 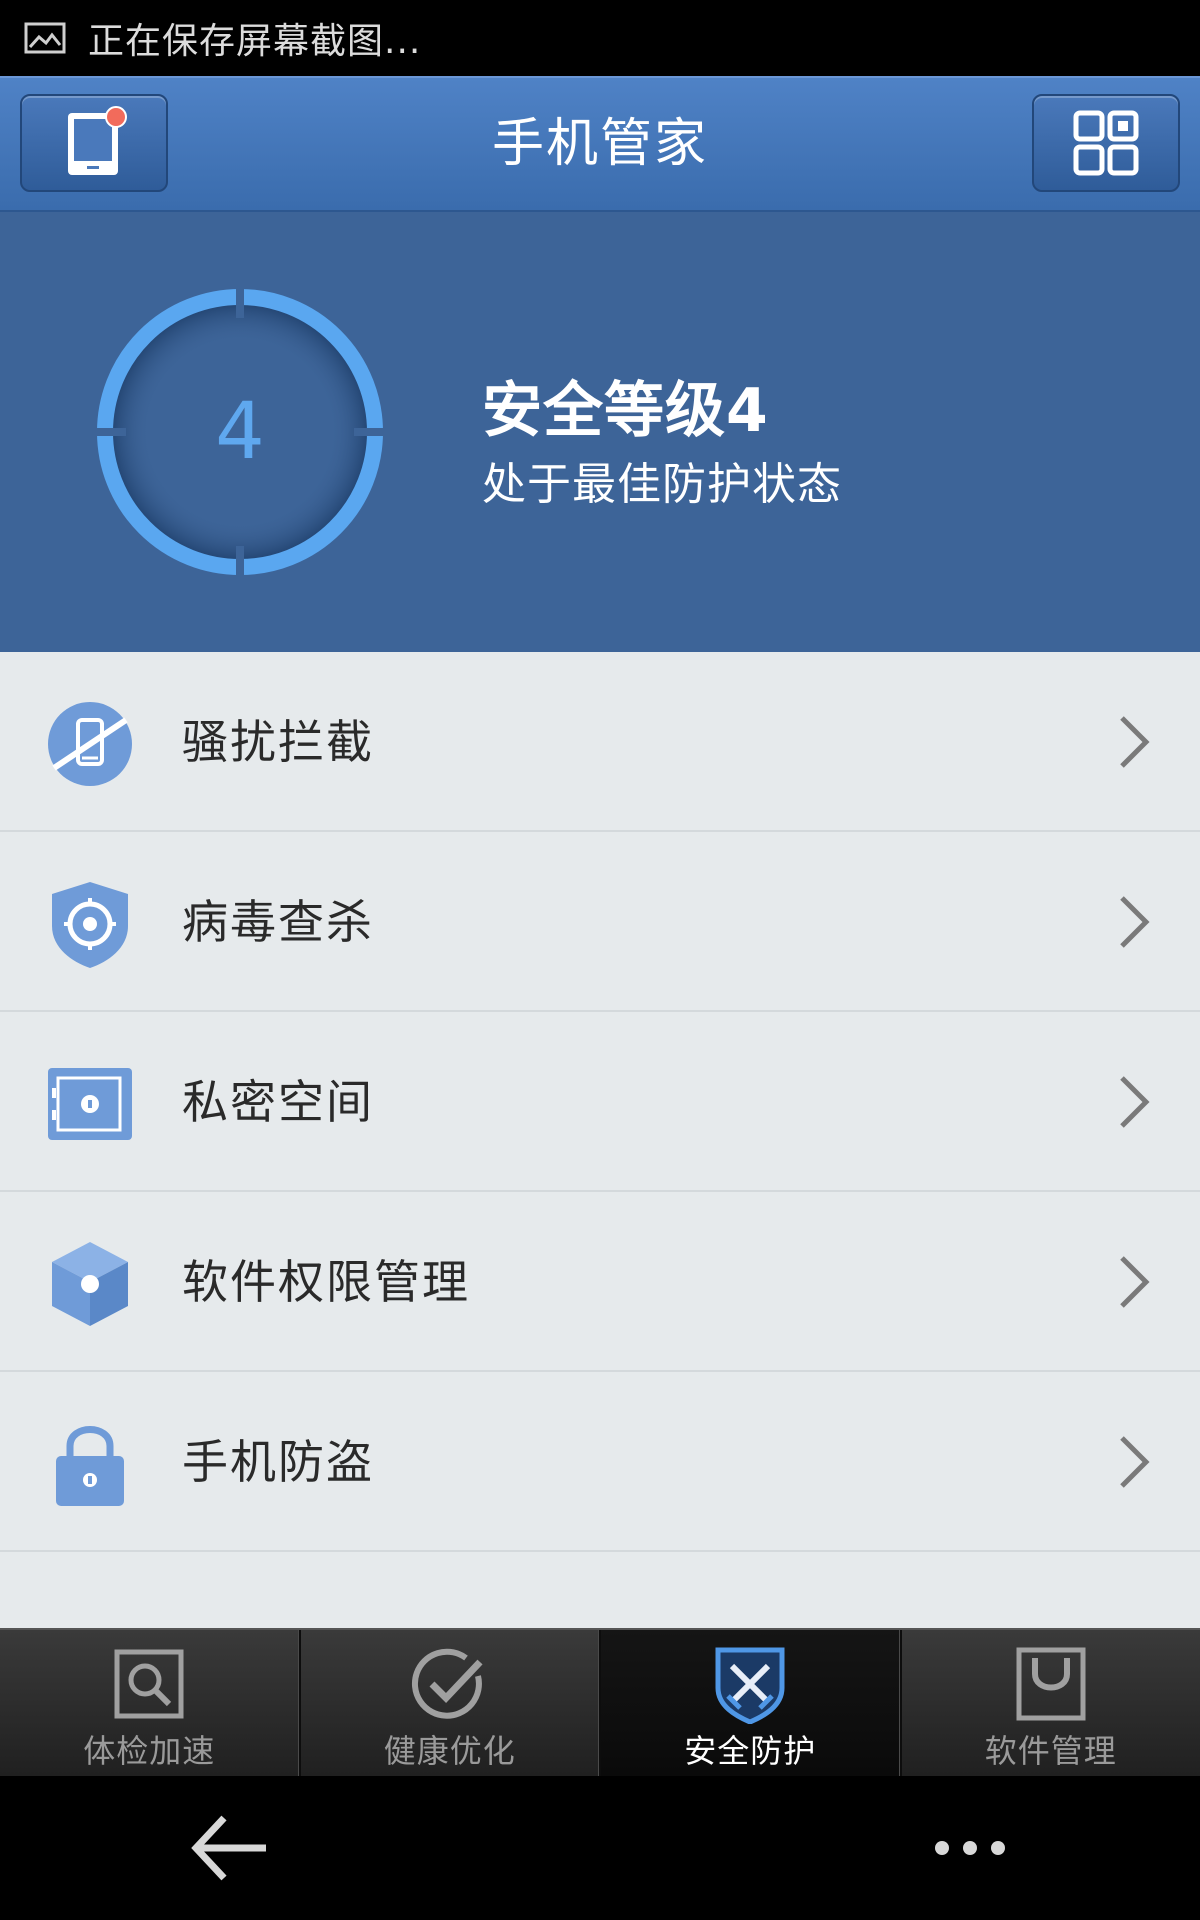 I want to click on tab-security-protection: 安全防护, so click(x=751, y=1703).